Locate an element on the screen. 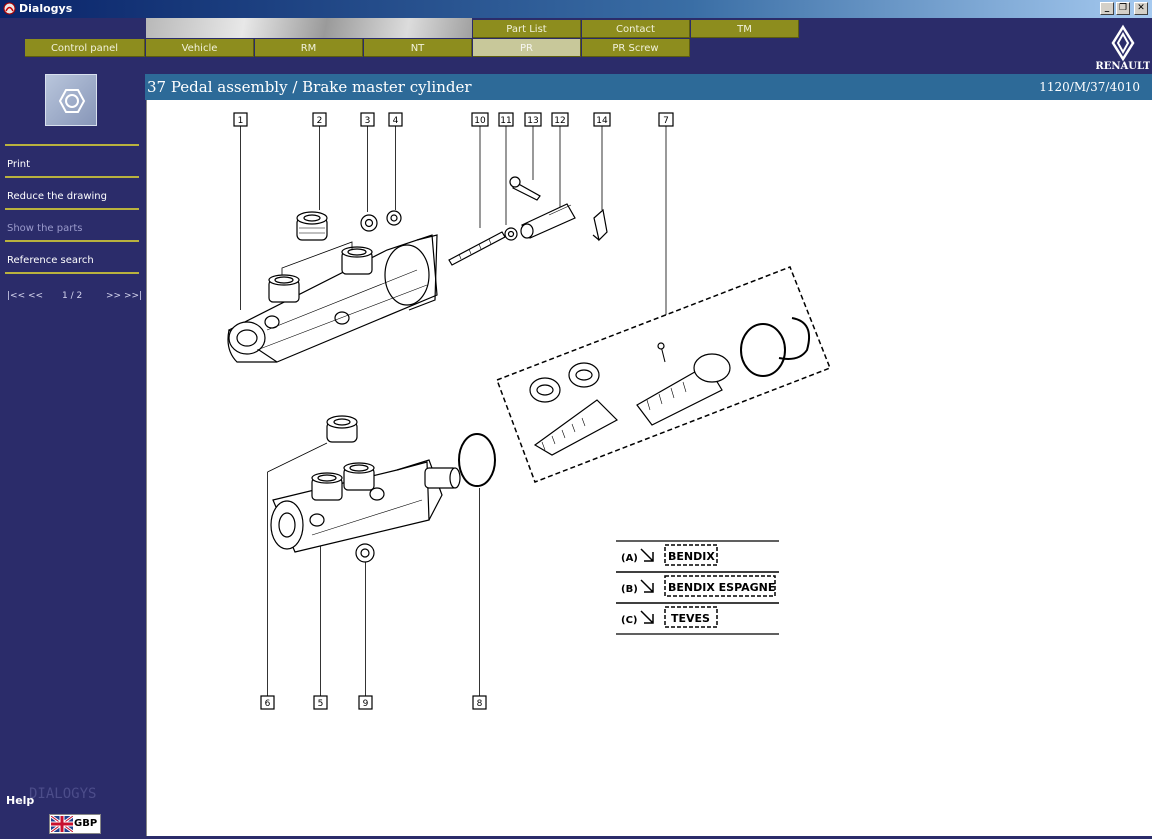 This screenshot has width=1152, height=839. legend-row-b: (B) BENDIX ESPAGNE is located at coordinates (698, 586).